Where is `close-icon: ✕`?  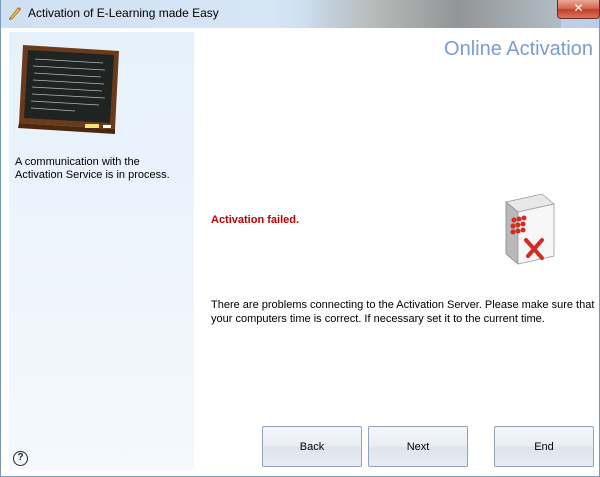
close-icon: ✕ is located at coordinates (578, 8).